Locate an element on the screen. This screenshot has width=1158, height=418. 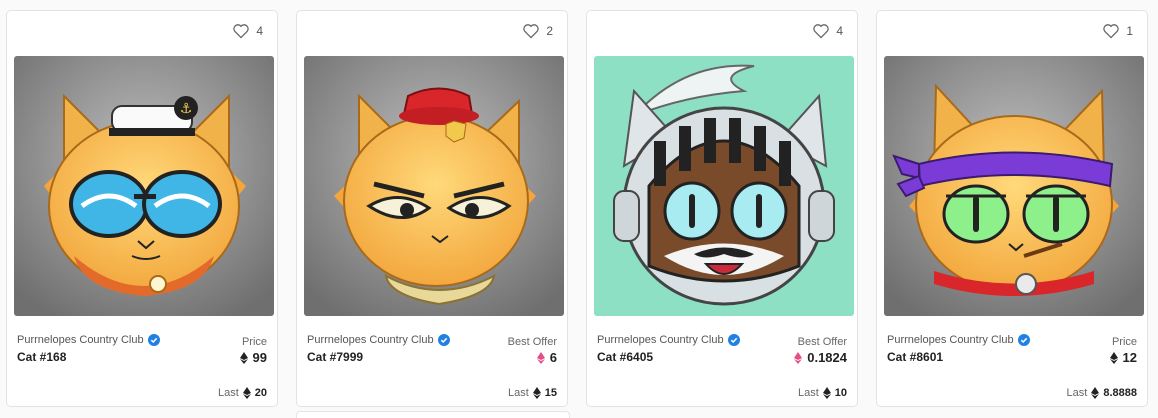
favorite-button: 2 is located at coordinates (537, 31).